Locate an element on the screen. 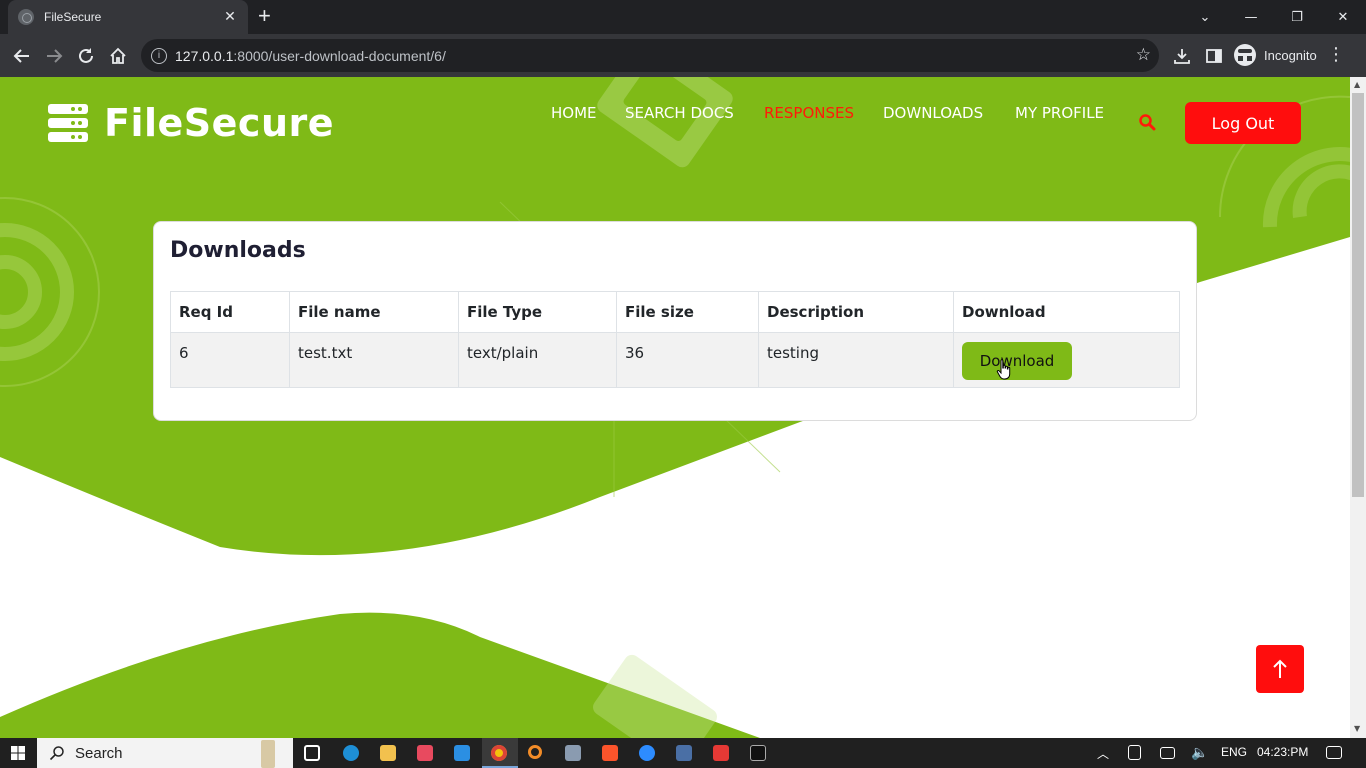 This screenshot has width=1366, height=768. url-path: :8000/user-download-document/6/ is located at coordinates (339, 55).